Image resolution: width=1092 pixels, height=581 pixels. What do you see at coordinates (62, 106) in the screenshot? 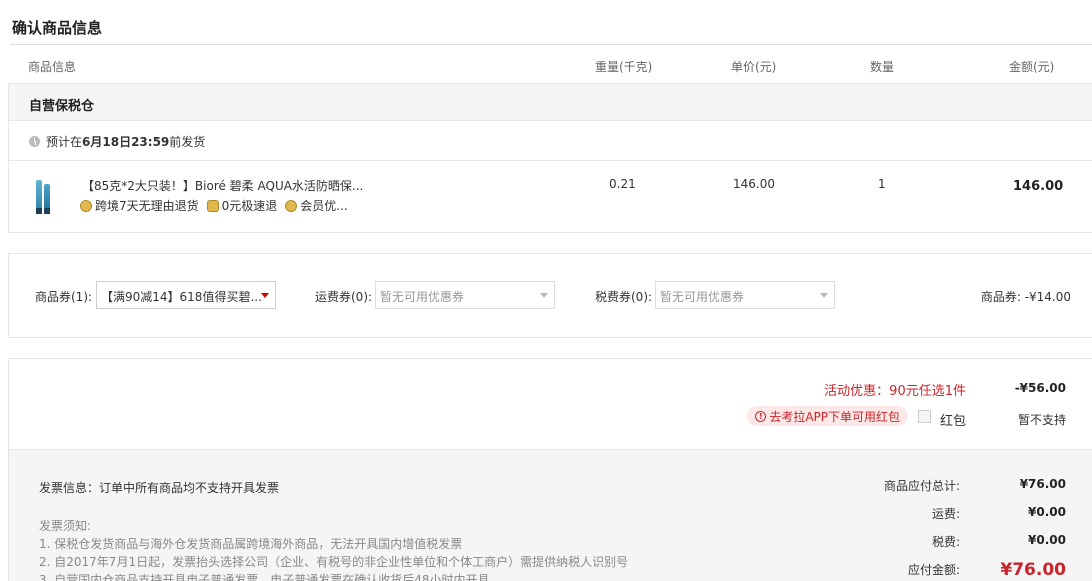
I see `warehouse-name: 自营保税仓` at bounding box center [62, 106].